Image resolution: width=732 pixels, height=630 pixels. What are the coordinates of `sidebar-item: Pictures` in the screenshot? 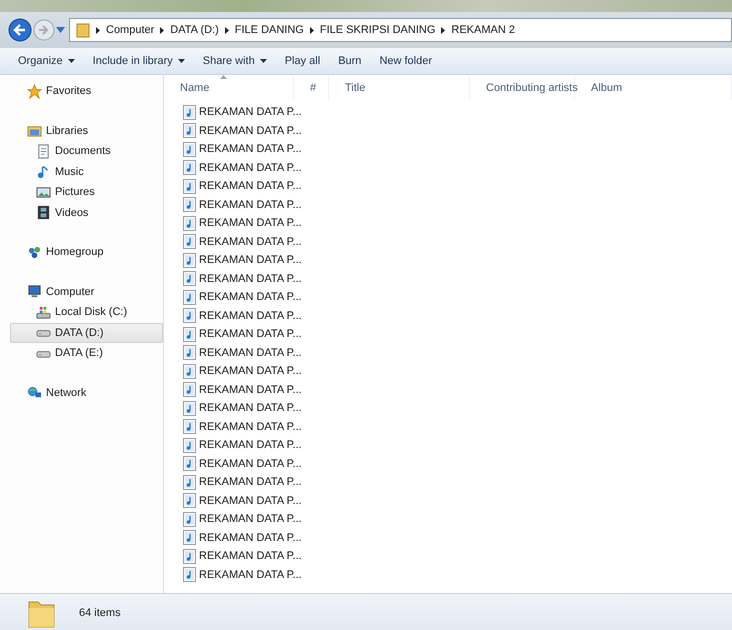 It's located at (86, 192).